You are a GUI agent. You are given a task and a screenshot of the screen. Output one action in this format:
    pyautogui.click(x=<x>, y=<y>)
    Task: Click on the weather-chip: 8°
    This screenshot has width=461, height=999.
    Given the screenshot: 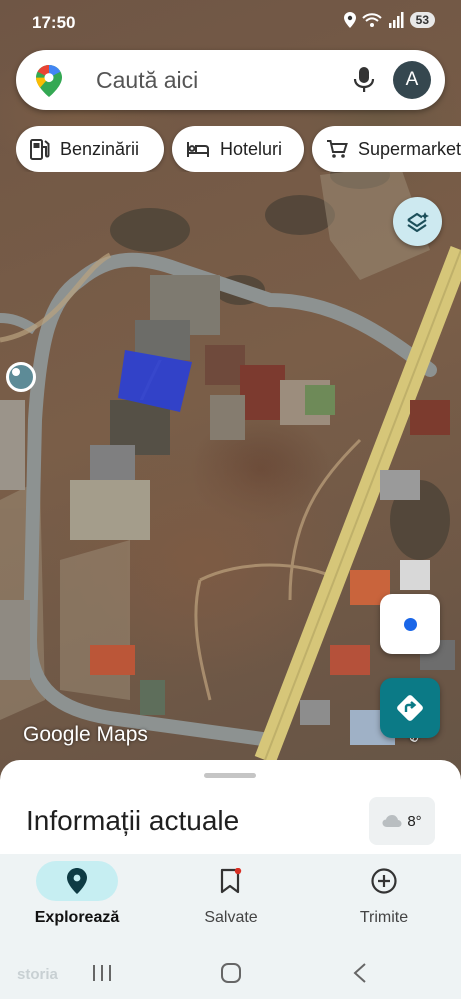 What is the action you would take?
    pyautogui.click(x=402, y=821)
    